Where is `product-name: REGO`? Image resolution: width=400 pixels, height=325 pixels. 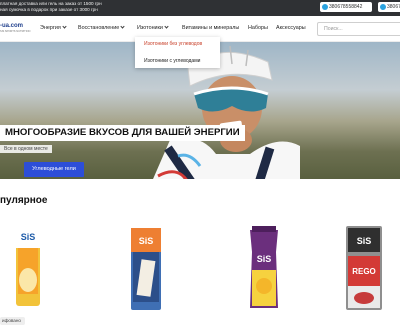
product-name: REGO is located at coordinates (364, 271).